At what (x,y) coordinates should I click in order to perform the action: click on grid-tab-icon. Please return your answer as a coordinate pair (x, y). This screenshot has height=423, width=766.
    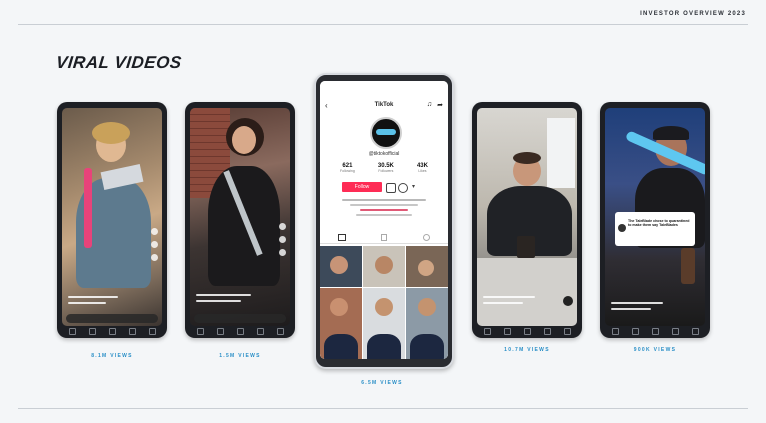
    Looking at the image, I should click on (341, 237).